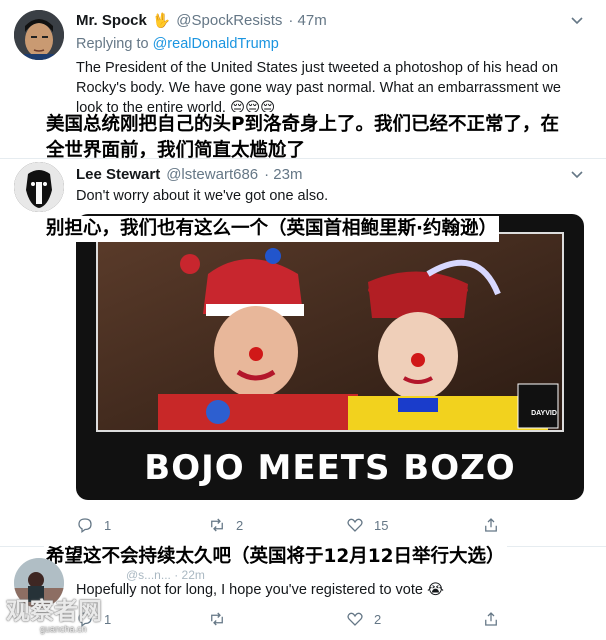  What do you see at coordinates (85, 526) in the screenshot?
I see `reply-icon` at bounding box center [85, 526].